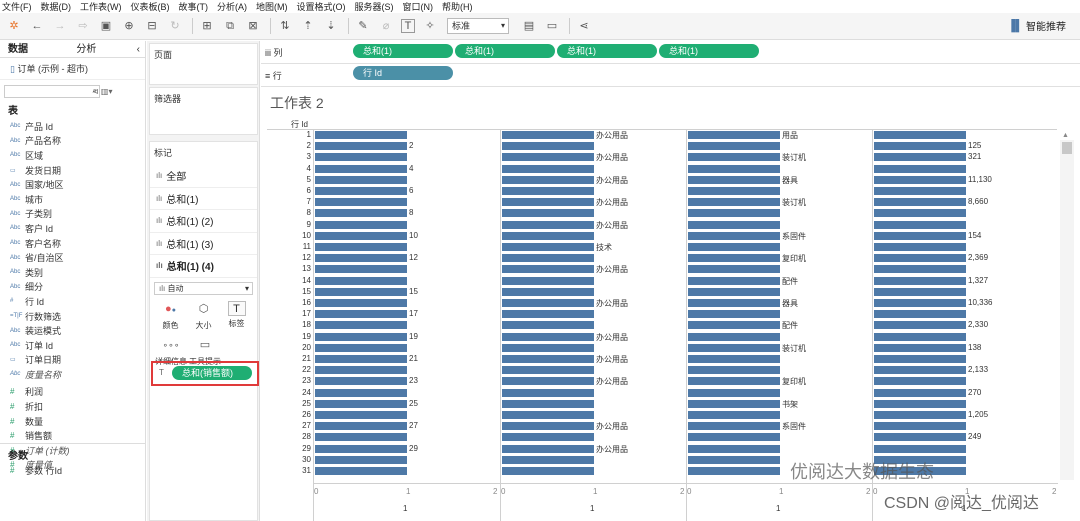 Image resolution: width=1080 pixels, height=521 pixels. Describe the element at coordinates (36, 470) in the screenshot. I see `param-item: # 参数 行Id` at that location.